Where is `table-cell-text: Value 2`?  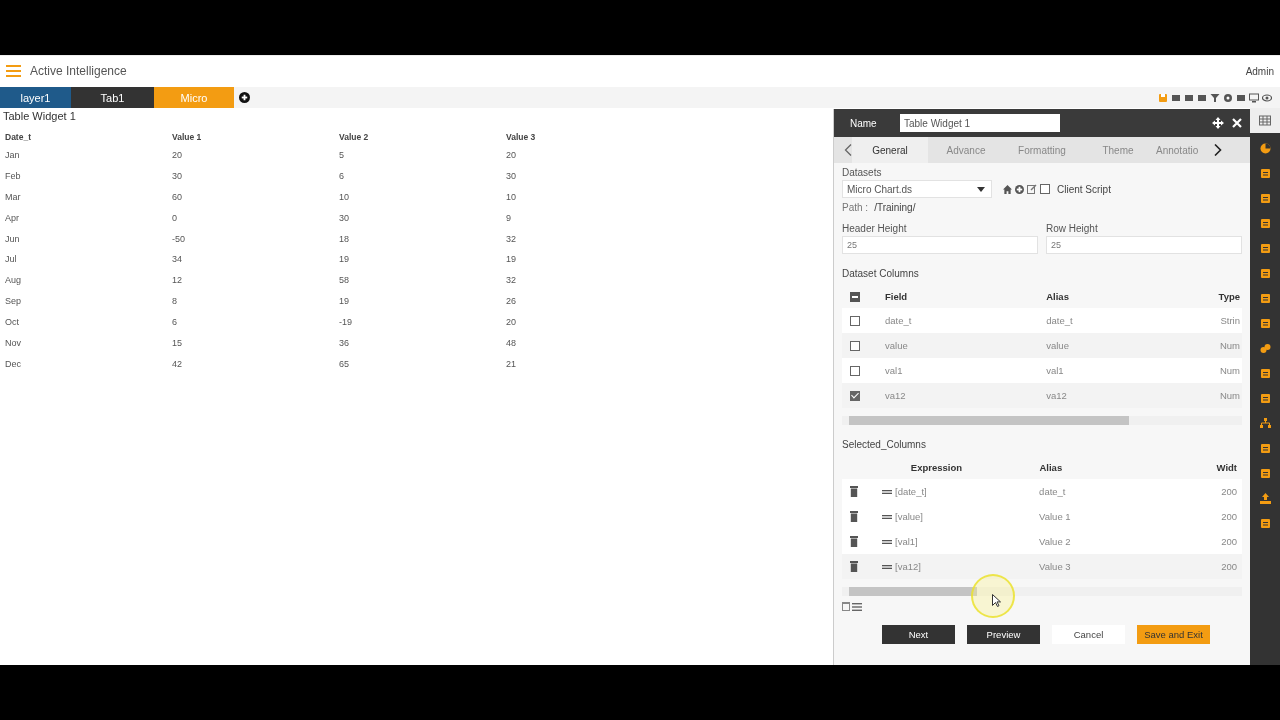 table-cell-text: Value 2 is located at coordinates (1055, 541).